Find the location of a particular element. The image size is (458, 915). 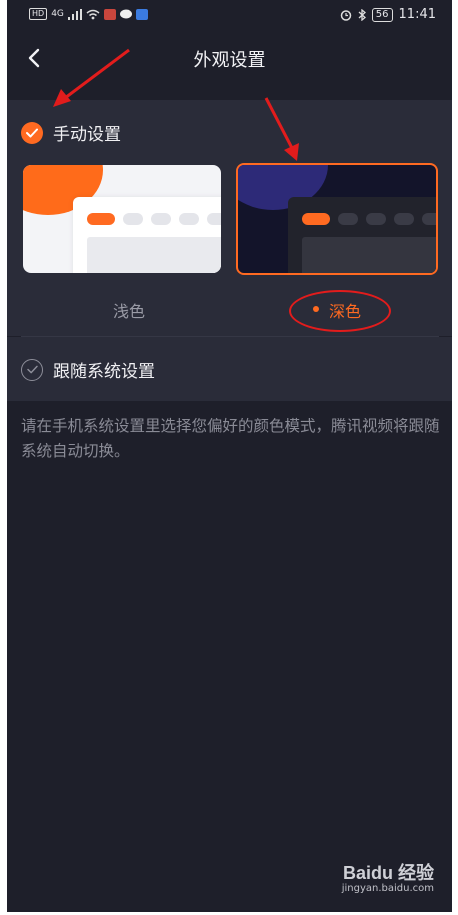

browser-notification-icon is located at coordinates (141, 14).